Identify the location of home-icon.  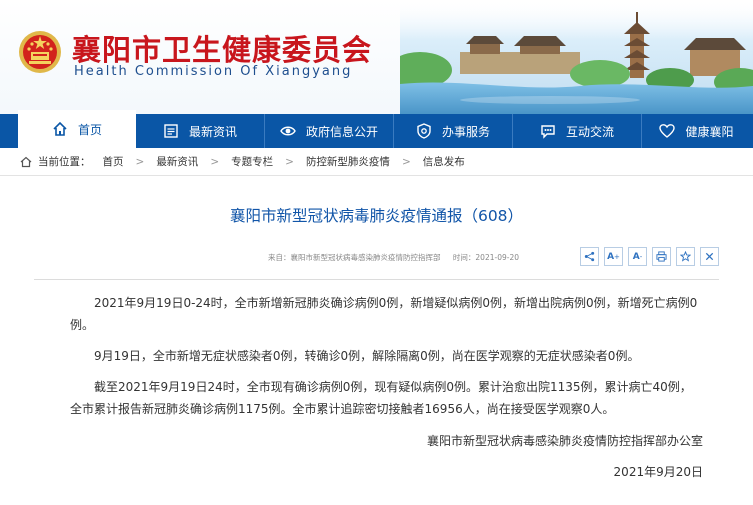
(60, 128).